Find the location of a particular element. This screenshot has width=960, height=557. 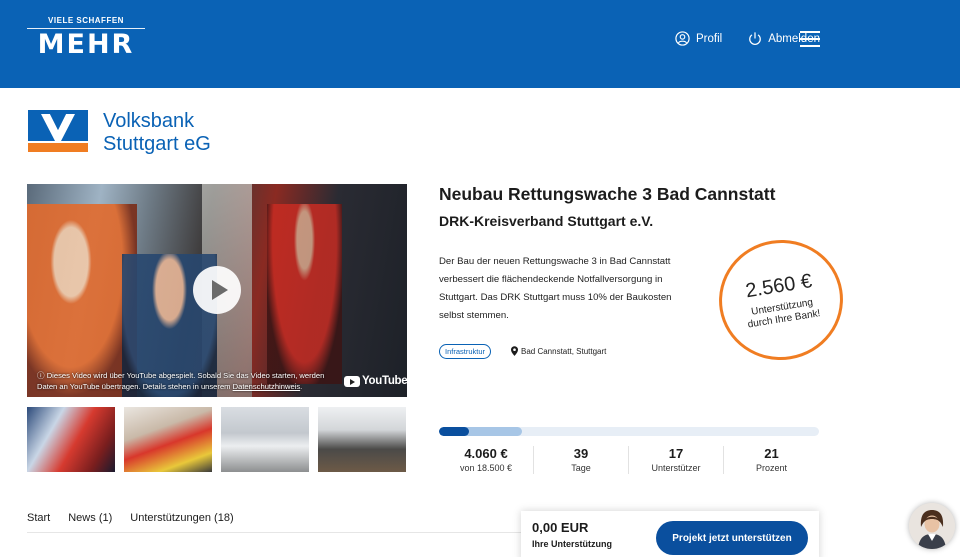

tab-start-label: Start is located at coordinates (39, 518).